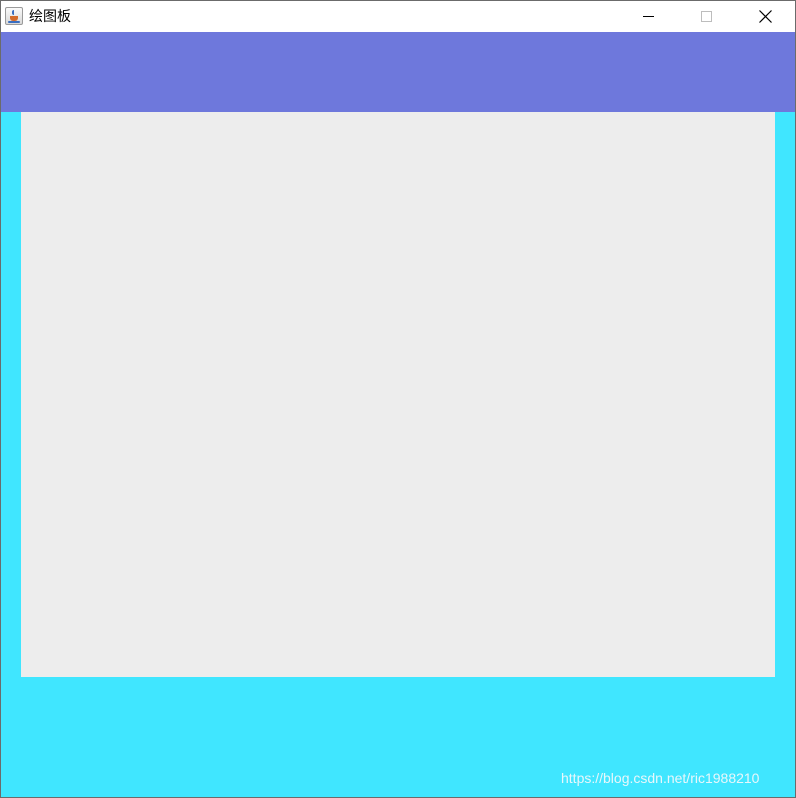  Describe the element at coordinates (14, 16) in the screenshot. I see `java-cup-icon` at that location.